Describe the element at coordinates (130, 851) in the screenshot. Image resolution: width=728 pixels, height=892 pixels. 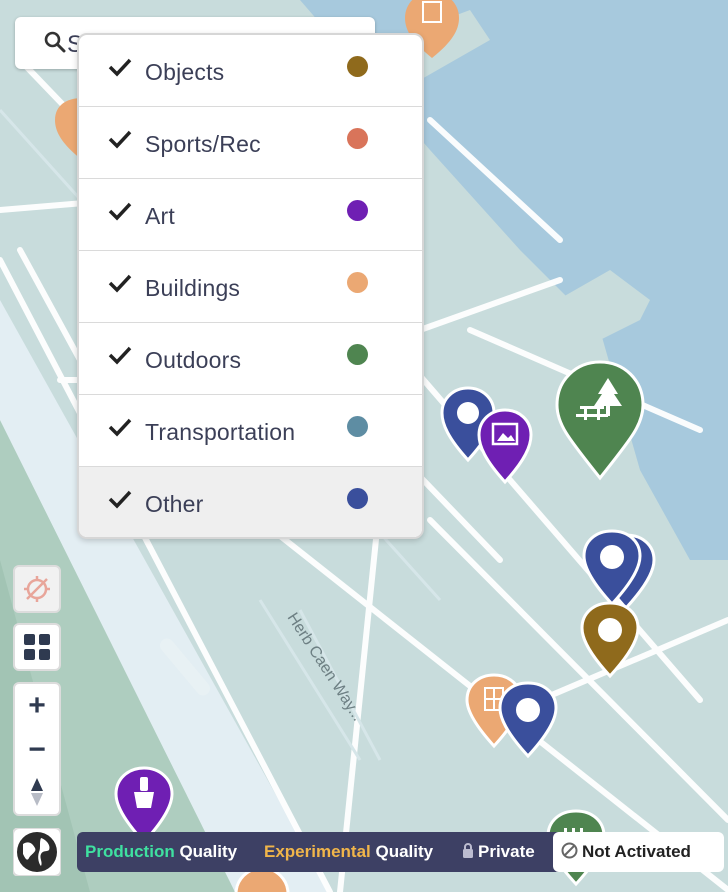
I see `legend-production-colored: Production` at that location.